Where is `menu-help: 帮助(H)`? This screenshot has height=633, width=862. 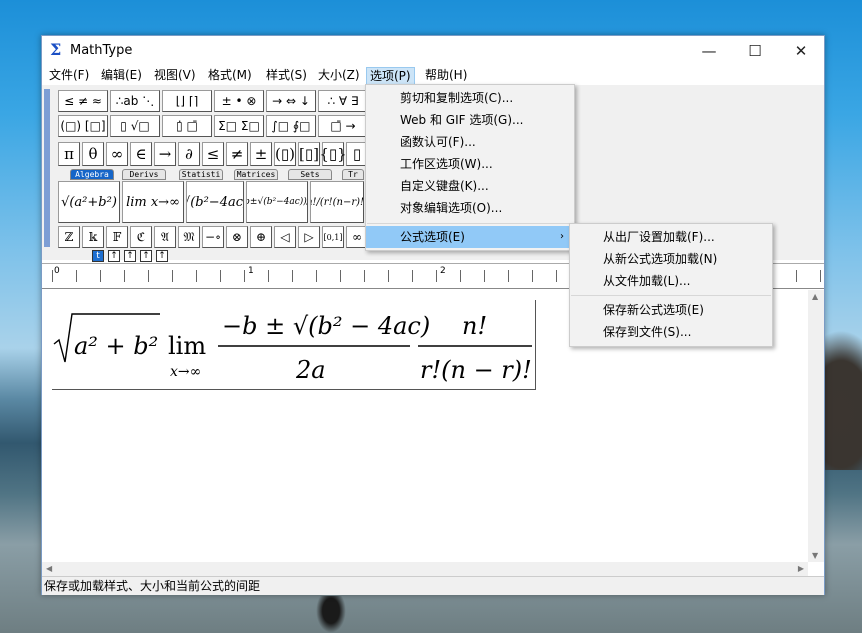
menu-help: 帮助(H) is located at coordinates (446, 76).